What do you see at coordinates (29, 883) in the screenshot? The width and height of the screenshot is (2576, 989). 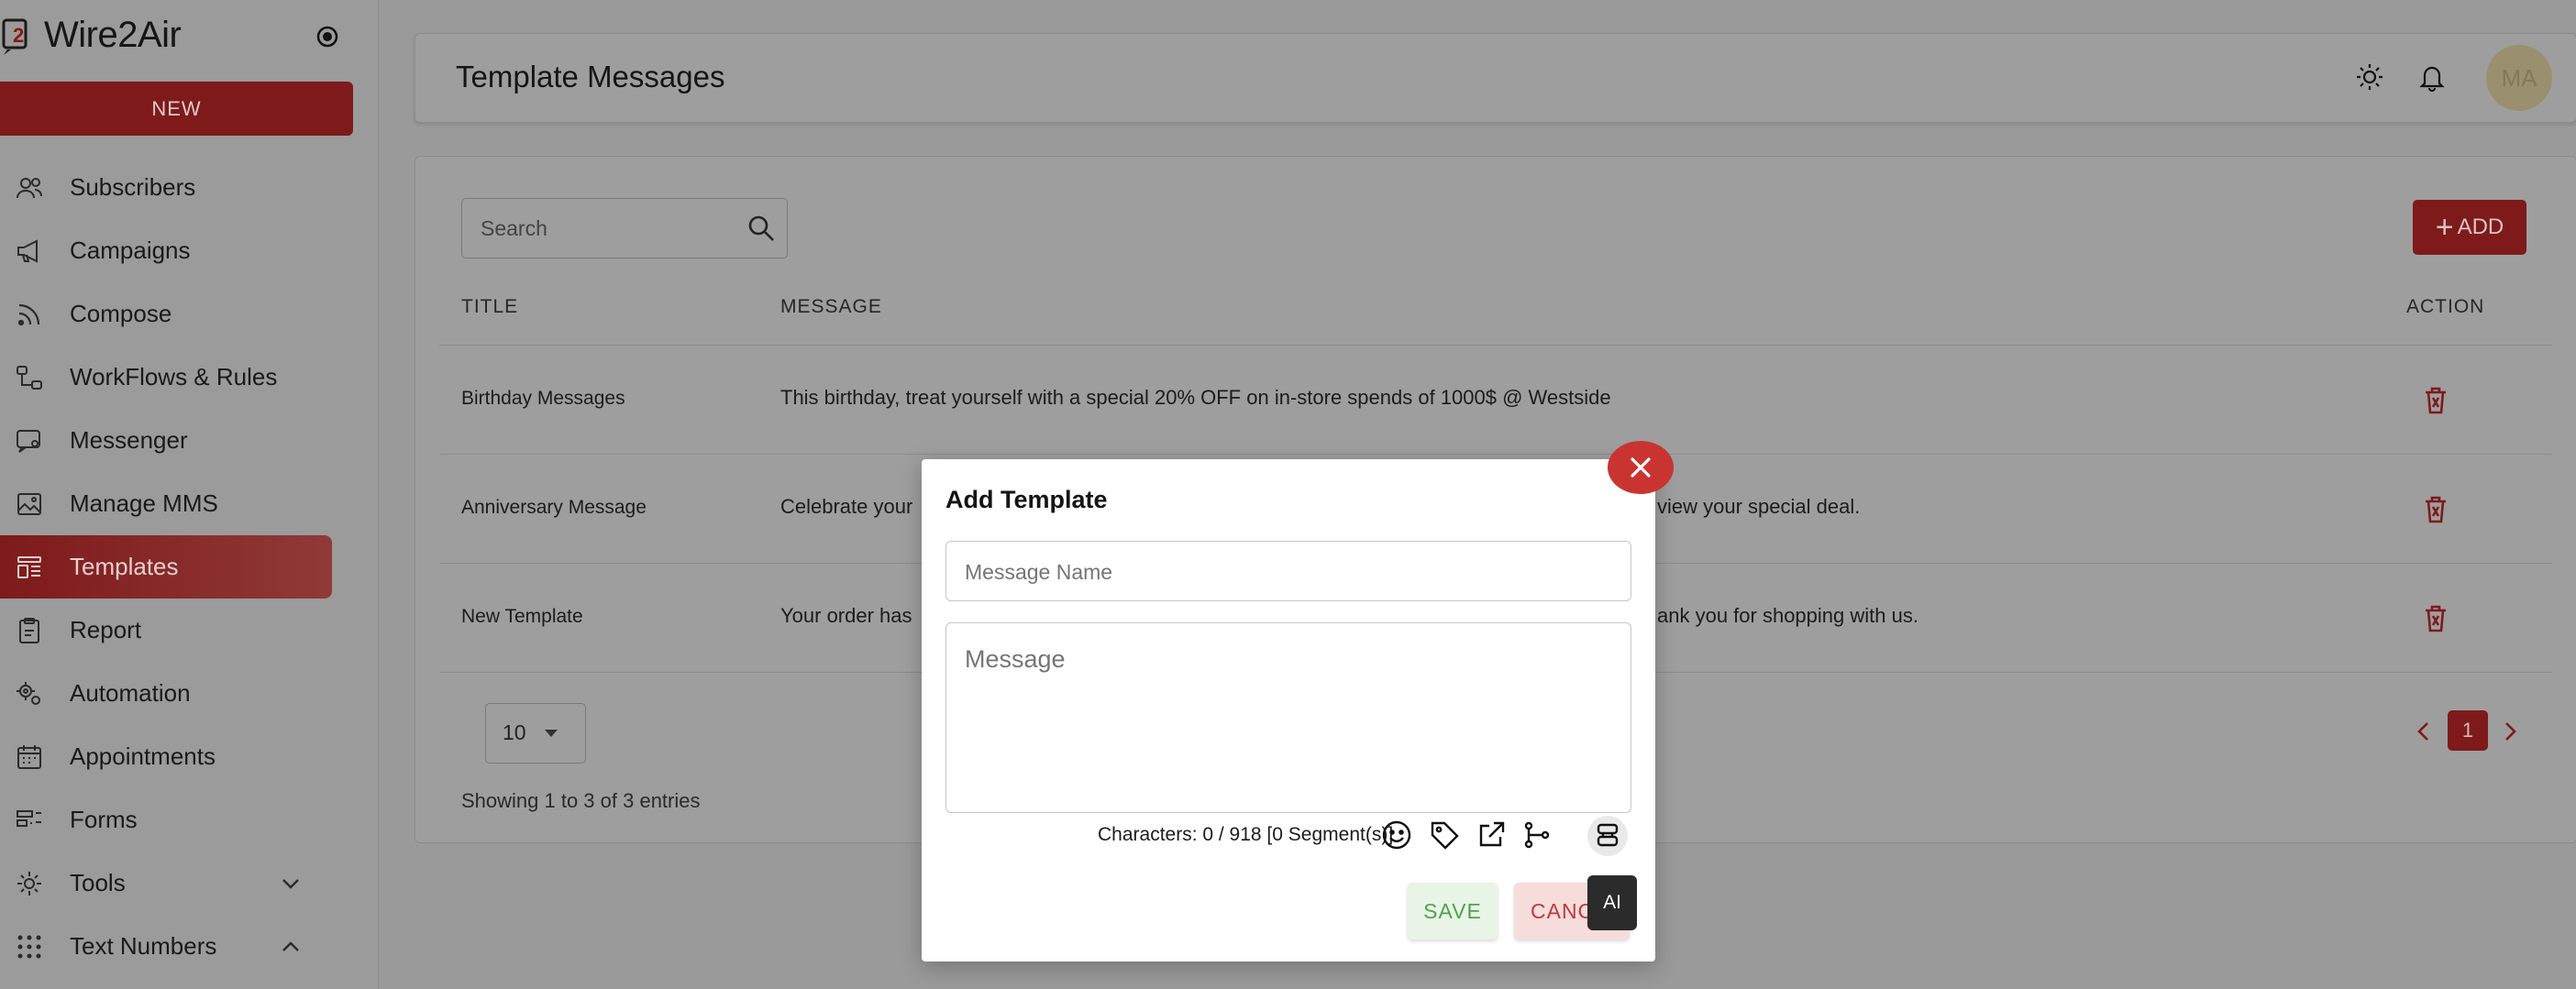 I see `gear-icon` at bounding box center [29, 883].